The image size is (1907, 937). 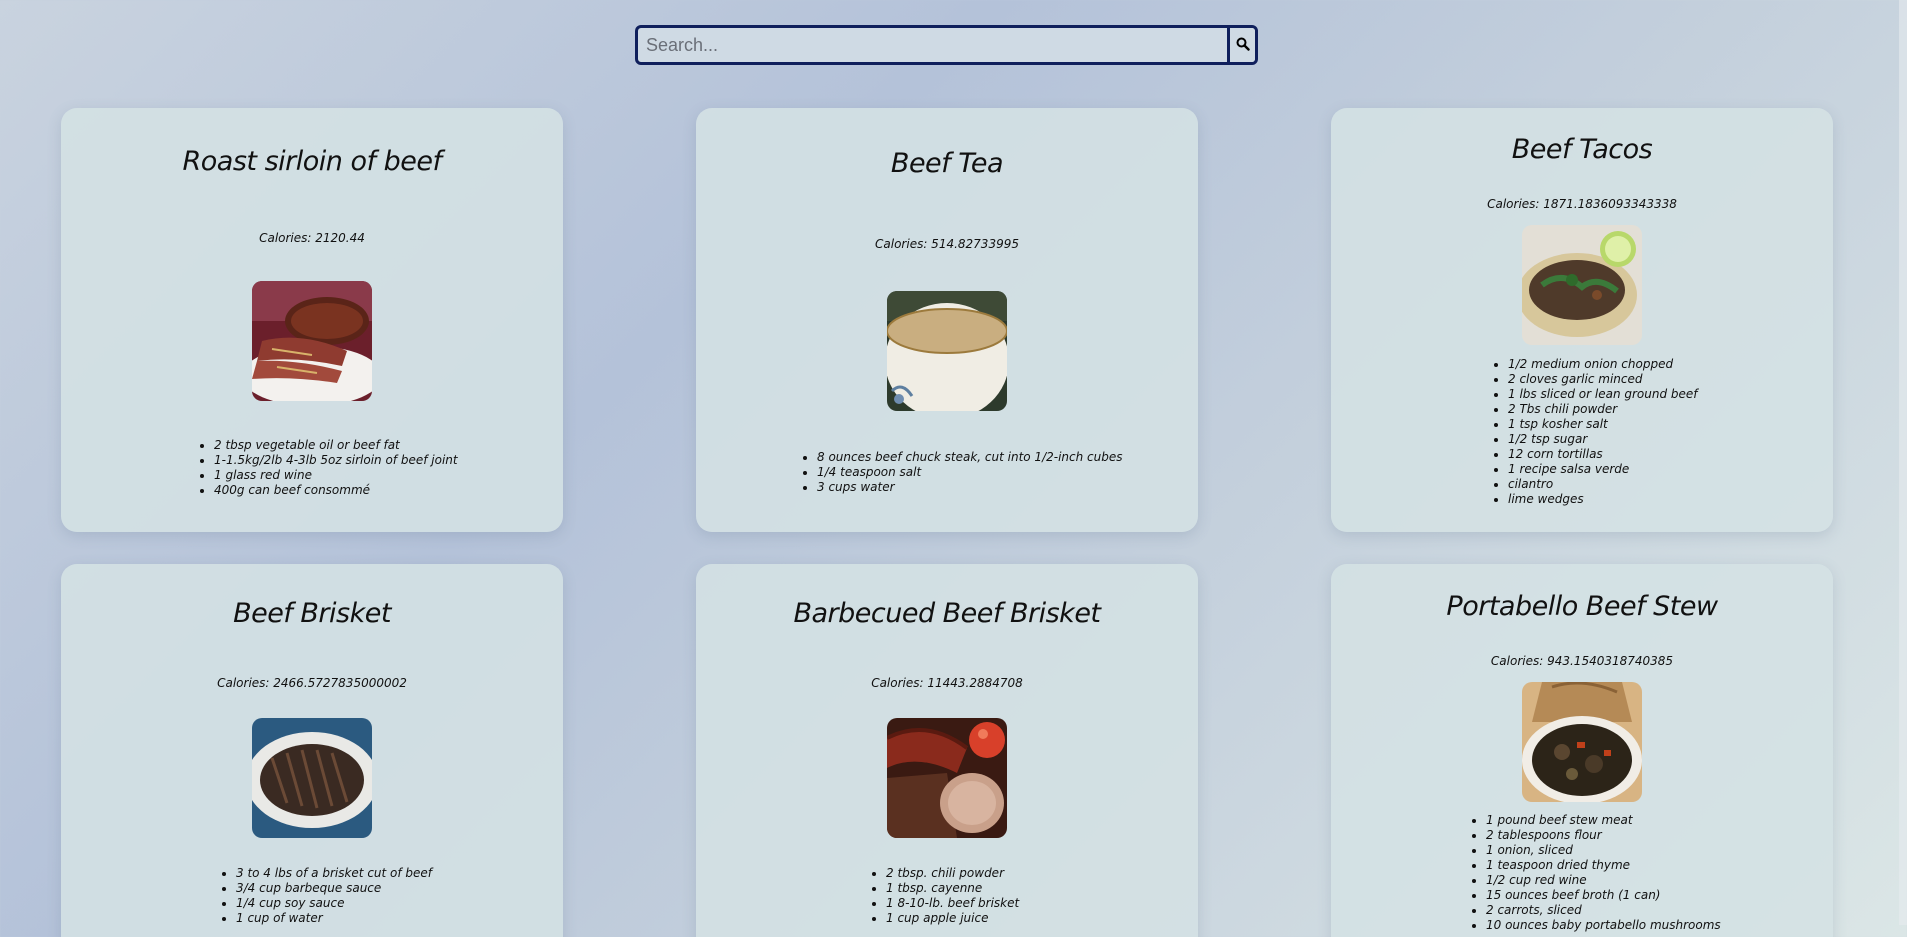 What do you see at coordinates (336, 490) in the screenshot?
I see `list-item: 400g can beef consommé` at bounding box center [336, 490].